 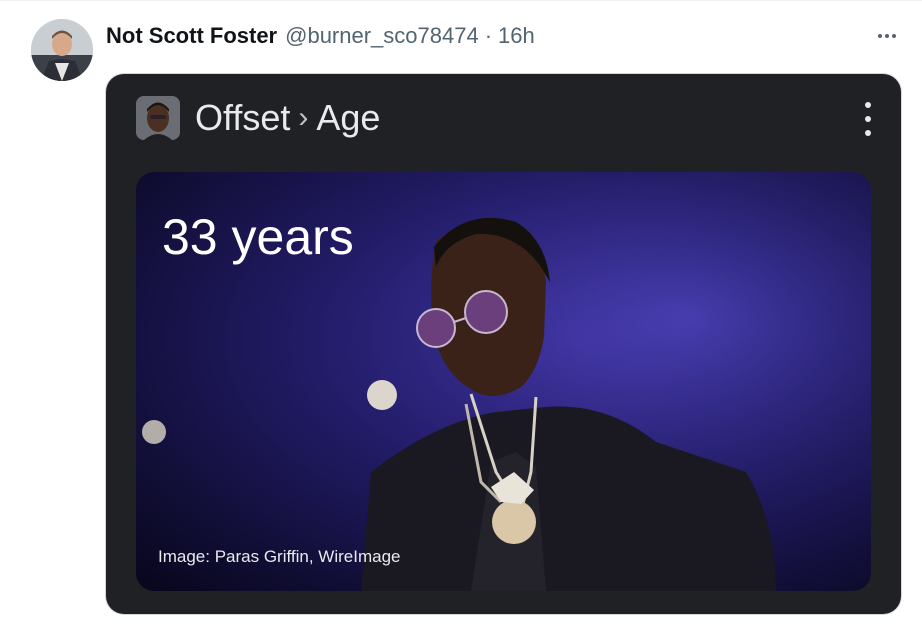 I want to click on user-handle: @burner_sco78474, so click(x=382, y=36).